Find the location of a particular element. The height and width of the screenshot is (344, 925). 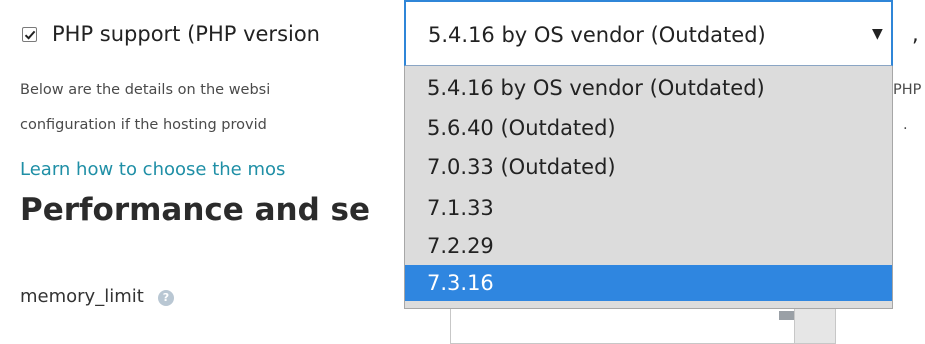

description-line-1: Below are the details on the websi is located at coordinates (145, 90).